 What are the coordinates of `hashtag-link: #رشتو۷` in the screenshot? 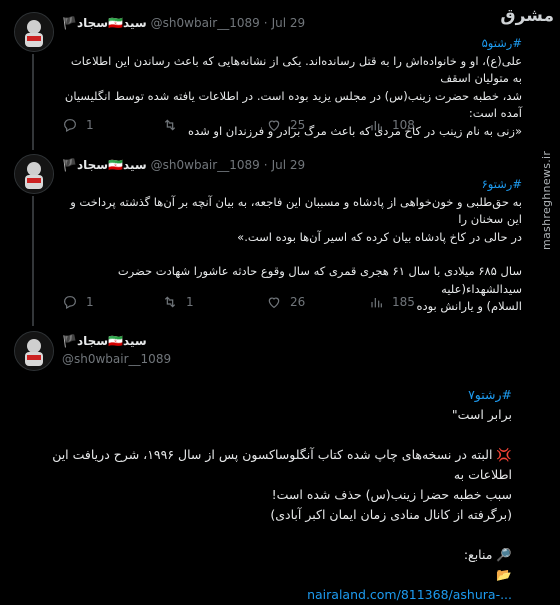 It's located at (263, 395).